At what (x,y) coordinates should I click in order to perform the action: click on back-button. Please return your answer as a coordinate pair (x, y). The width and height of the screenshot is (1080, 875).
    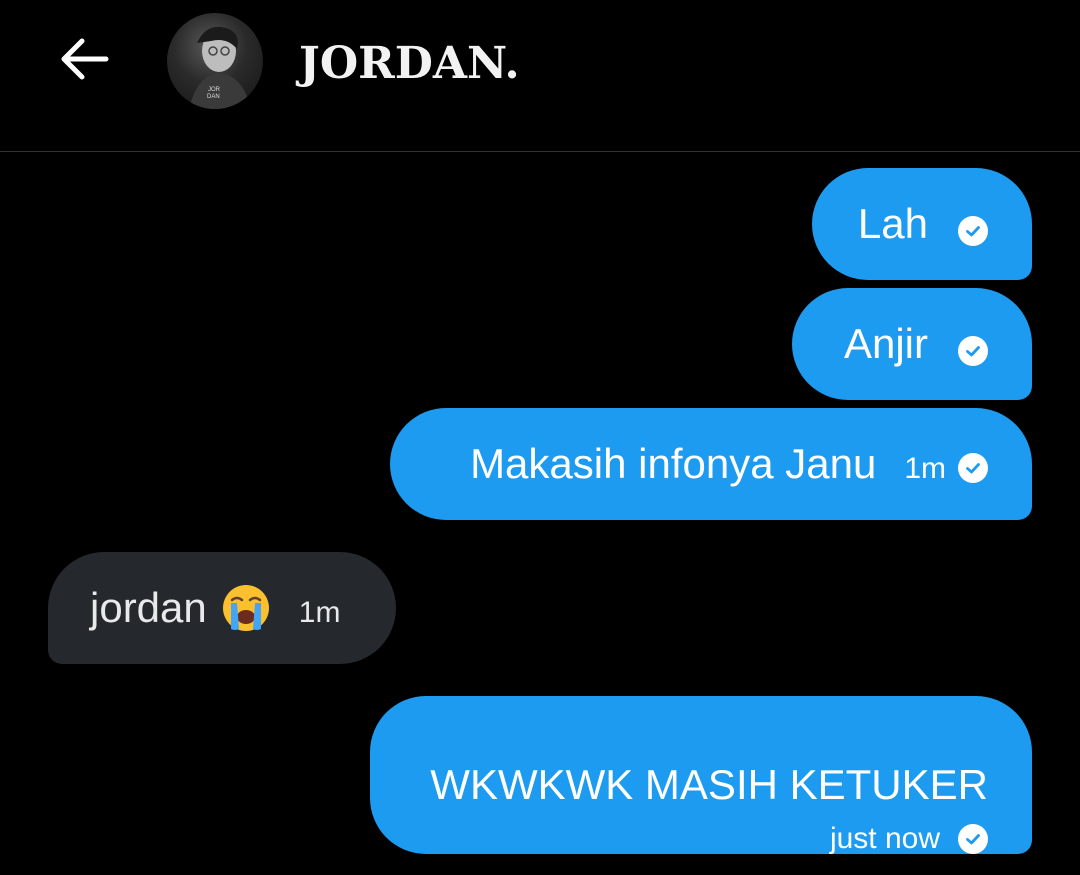
    Looking at the image, I should click on (84, 59).